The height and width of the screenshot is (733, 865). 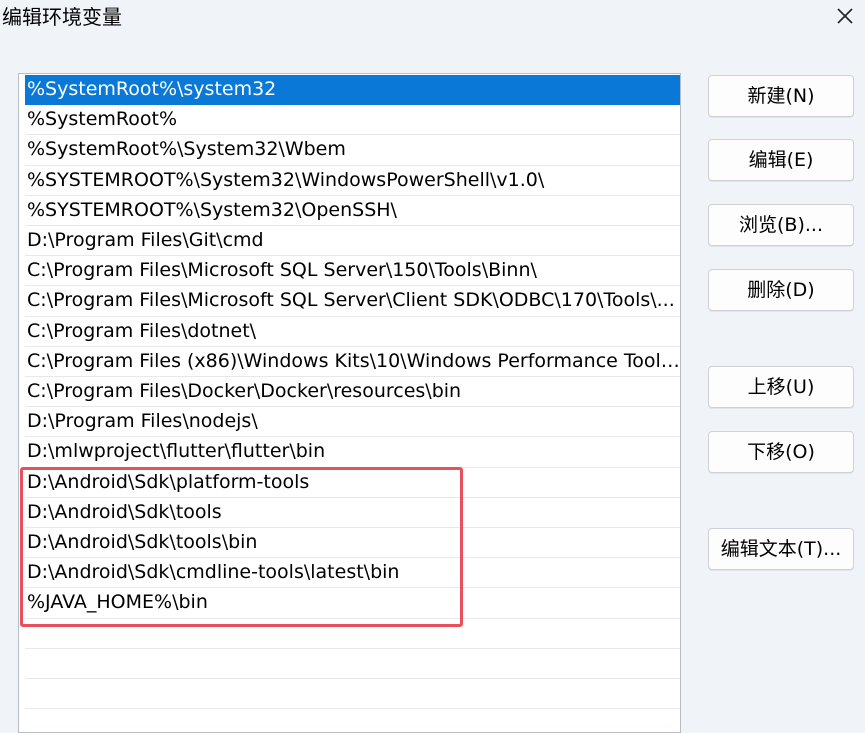 I want to click on path-list-item: D:\Android\Sdk\cmdline-tools\latest\bin, so click(x=352, y=573).